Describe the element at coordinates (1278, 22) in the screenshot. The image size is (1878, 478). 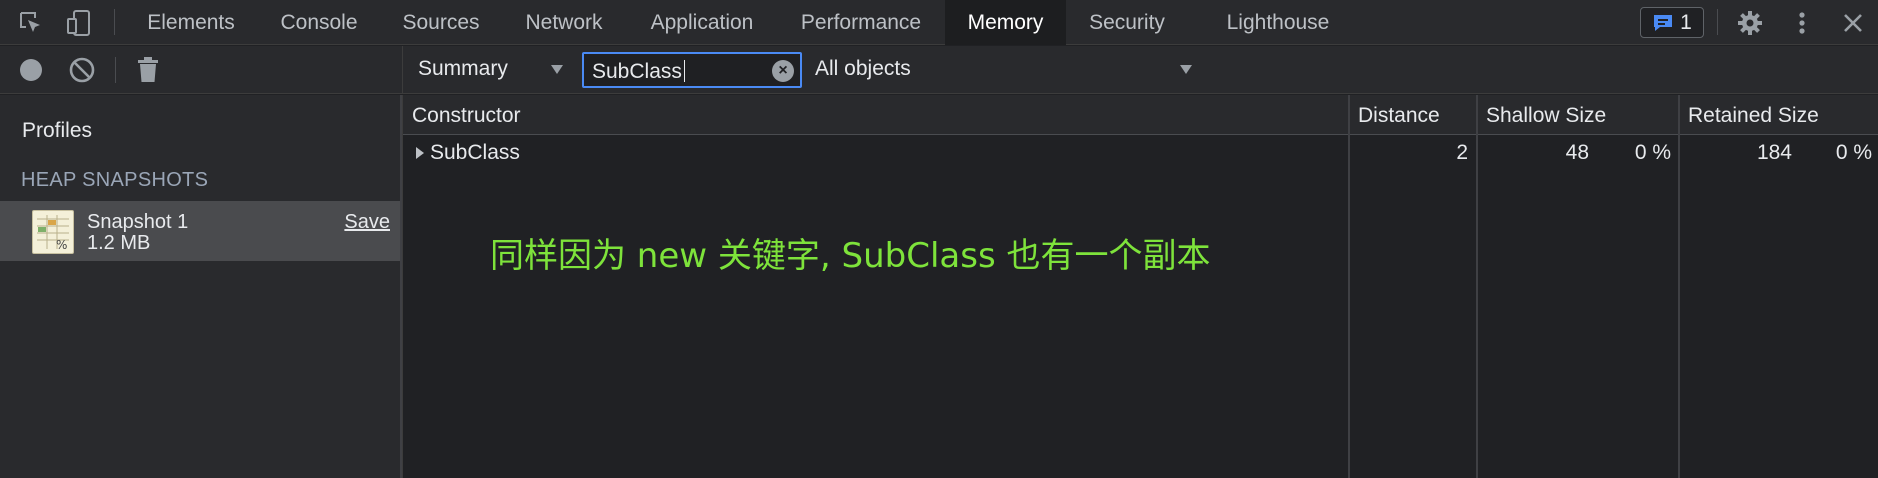
I see `tab-lighthouse: Lighthouse` at that location.